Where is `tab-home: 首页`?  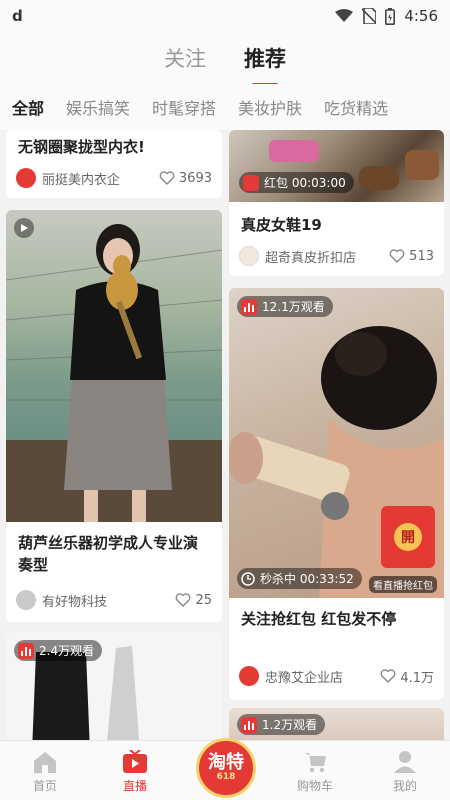 tab-home: 首页 is located at coordinates (45, 772).